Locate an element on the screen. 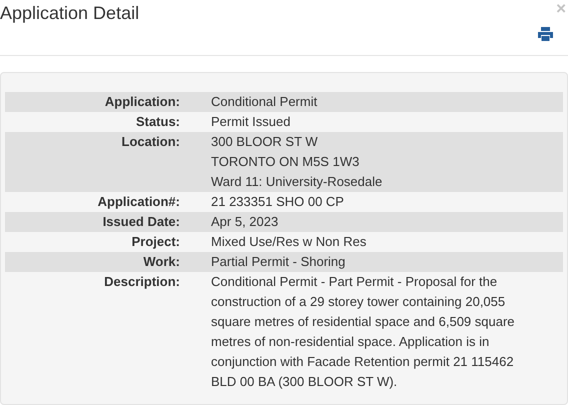 This screenshot has height=405, width=568. field-label: Description: is located at coordinates (141, 282).